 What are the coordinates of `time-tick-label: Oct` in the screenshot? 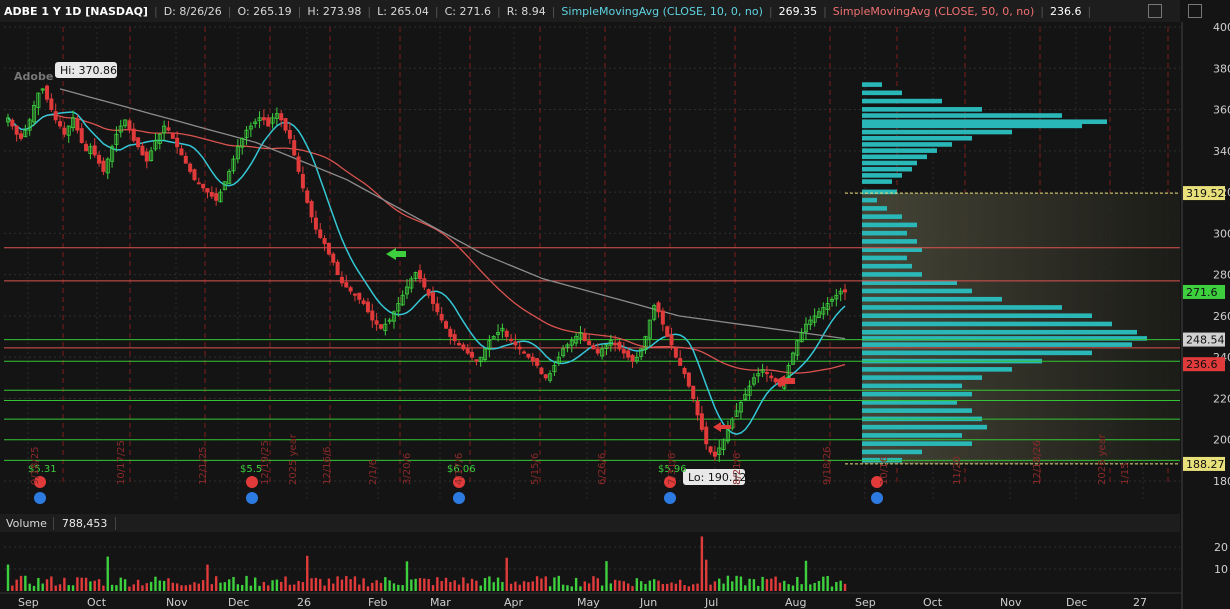 It's located at (933, 602).